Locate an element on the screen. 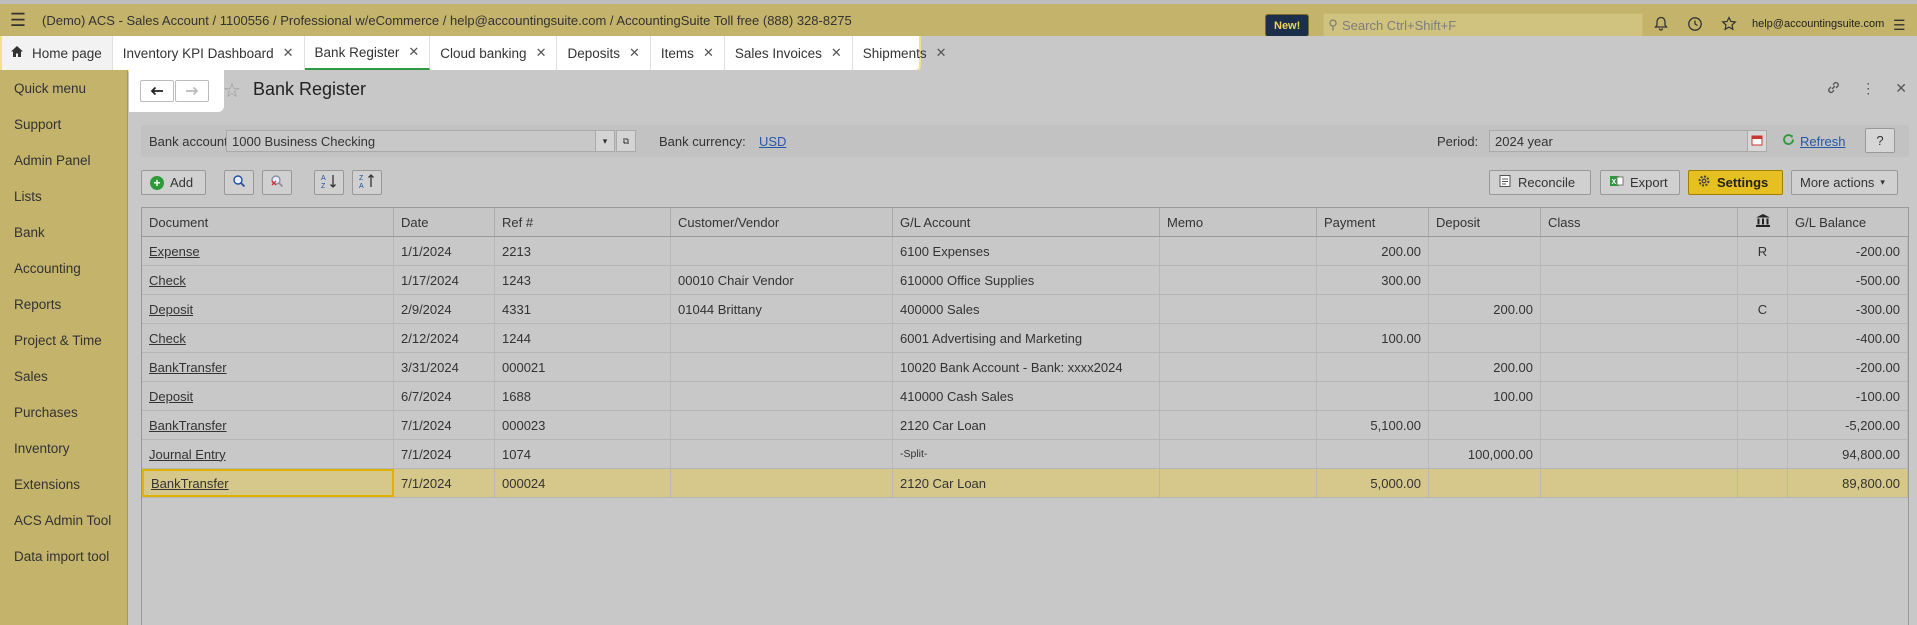  help-button: ? is located at coordinates (1880, 140).